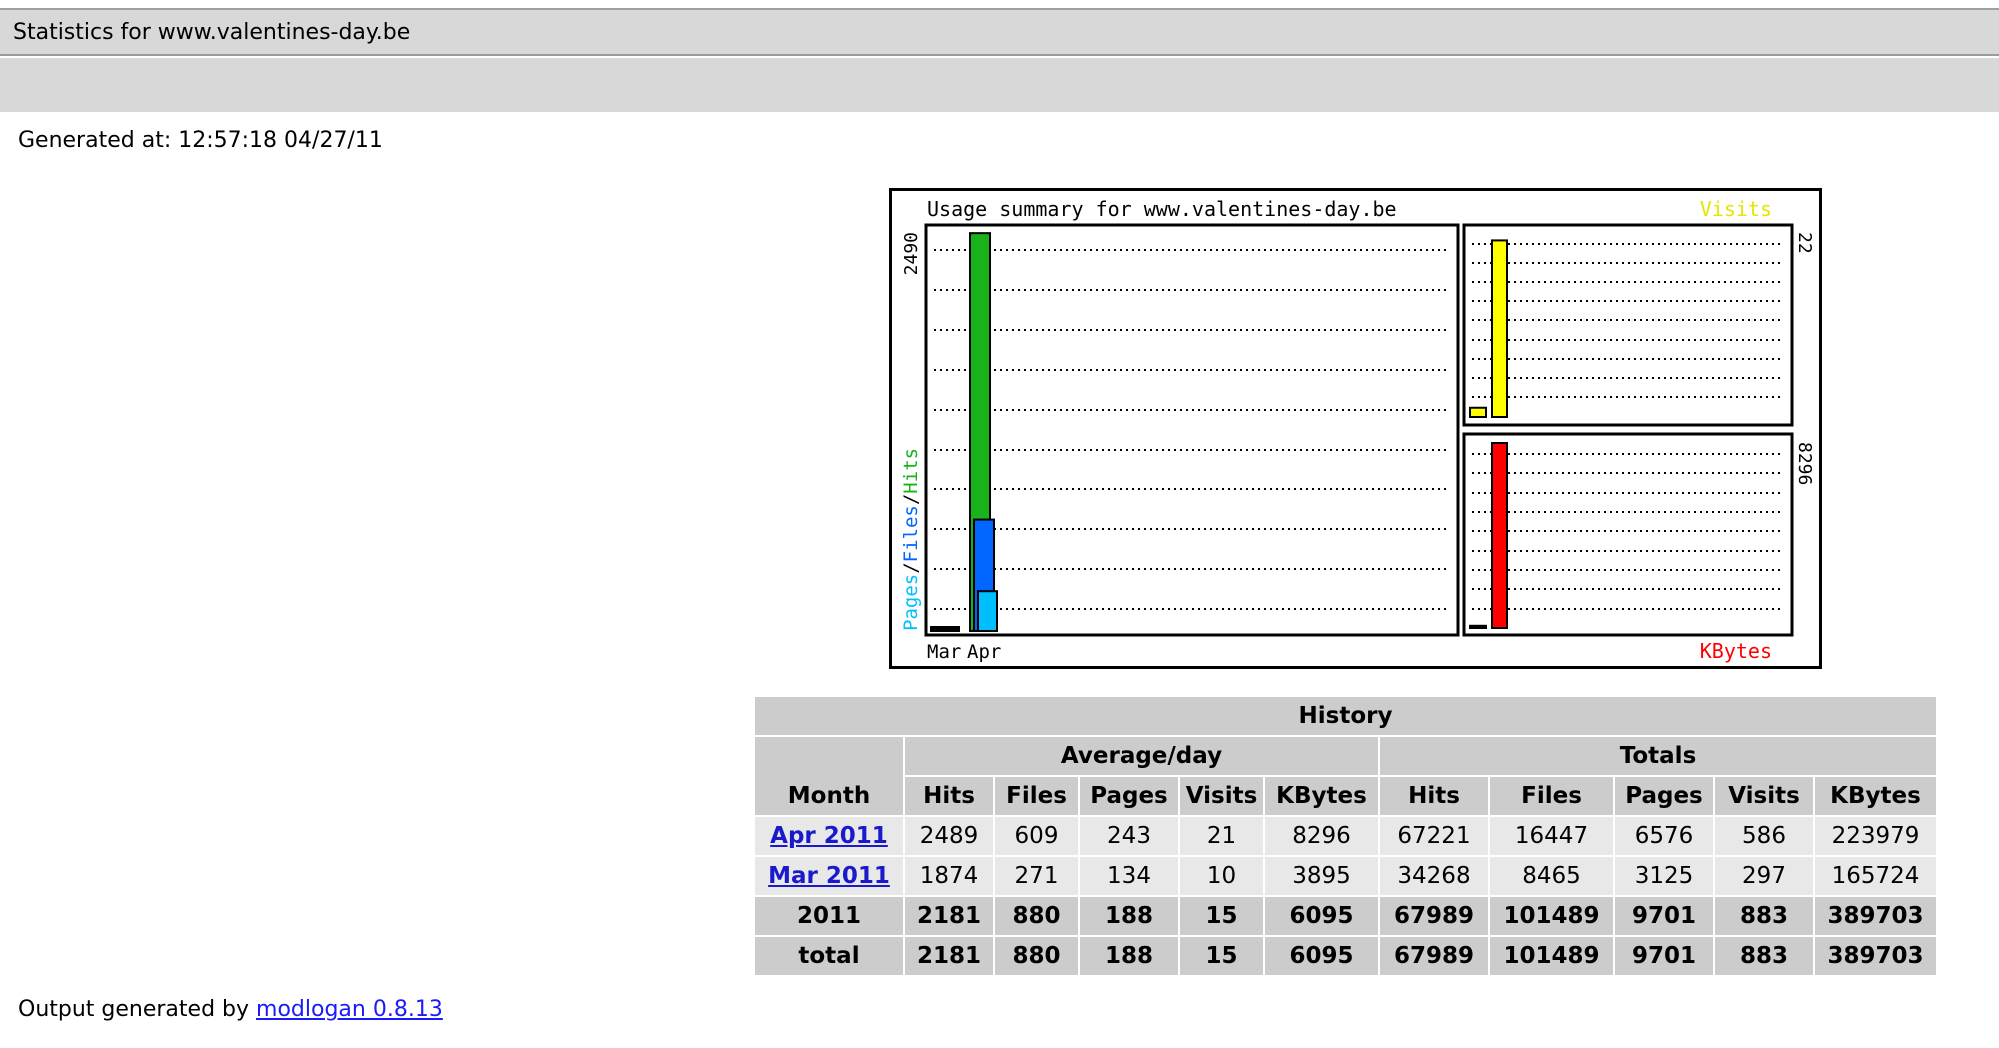 Image resolution: width=1999 pixels, height=1048 pixels. I want to click on kbytes-panel-frame, so click(1628, 534).